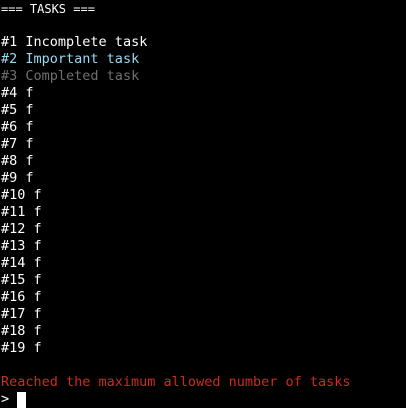  I want to click on task-text: Incomplete task, so click(86, 42).